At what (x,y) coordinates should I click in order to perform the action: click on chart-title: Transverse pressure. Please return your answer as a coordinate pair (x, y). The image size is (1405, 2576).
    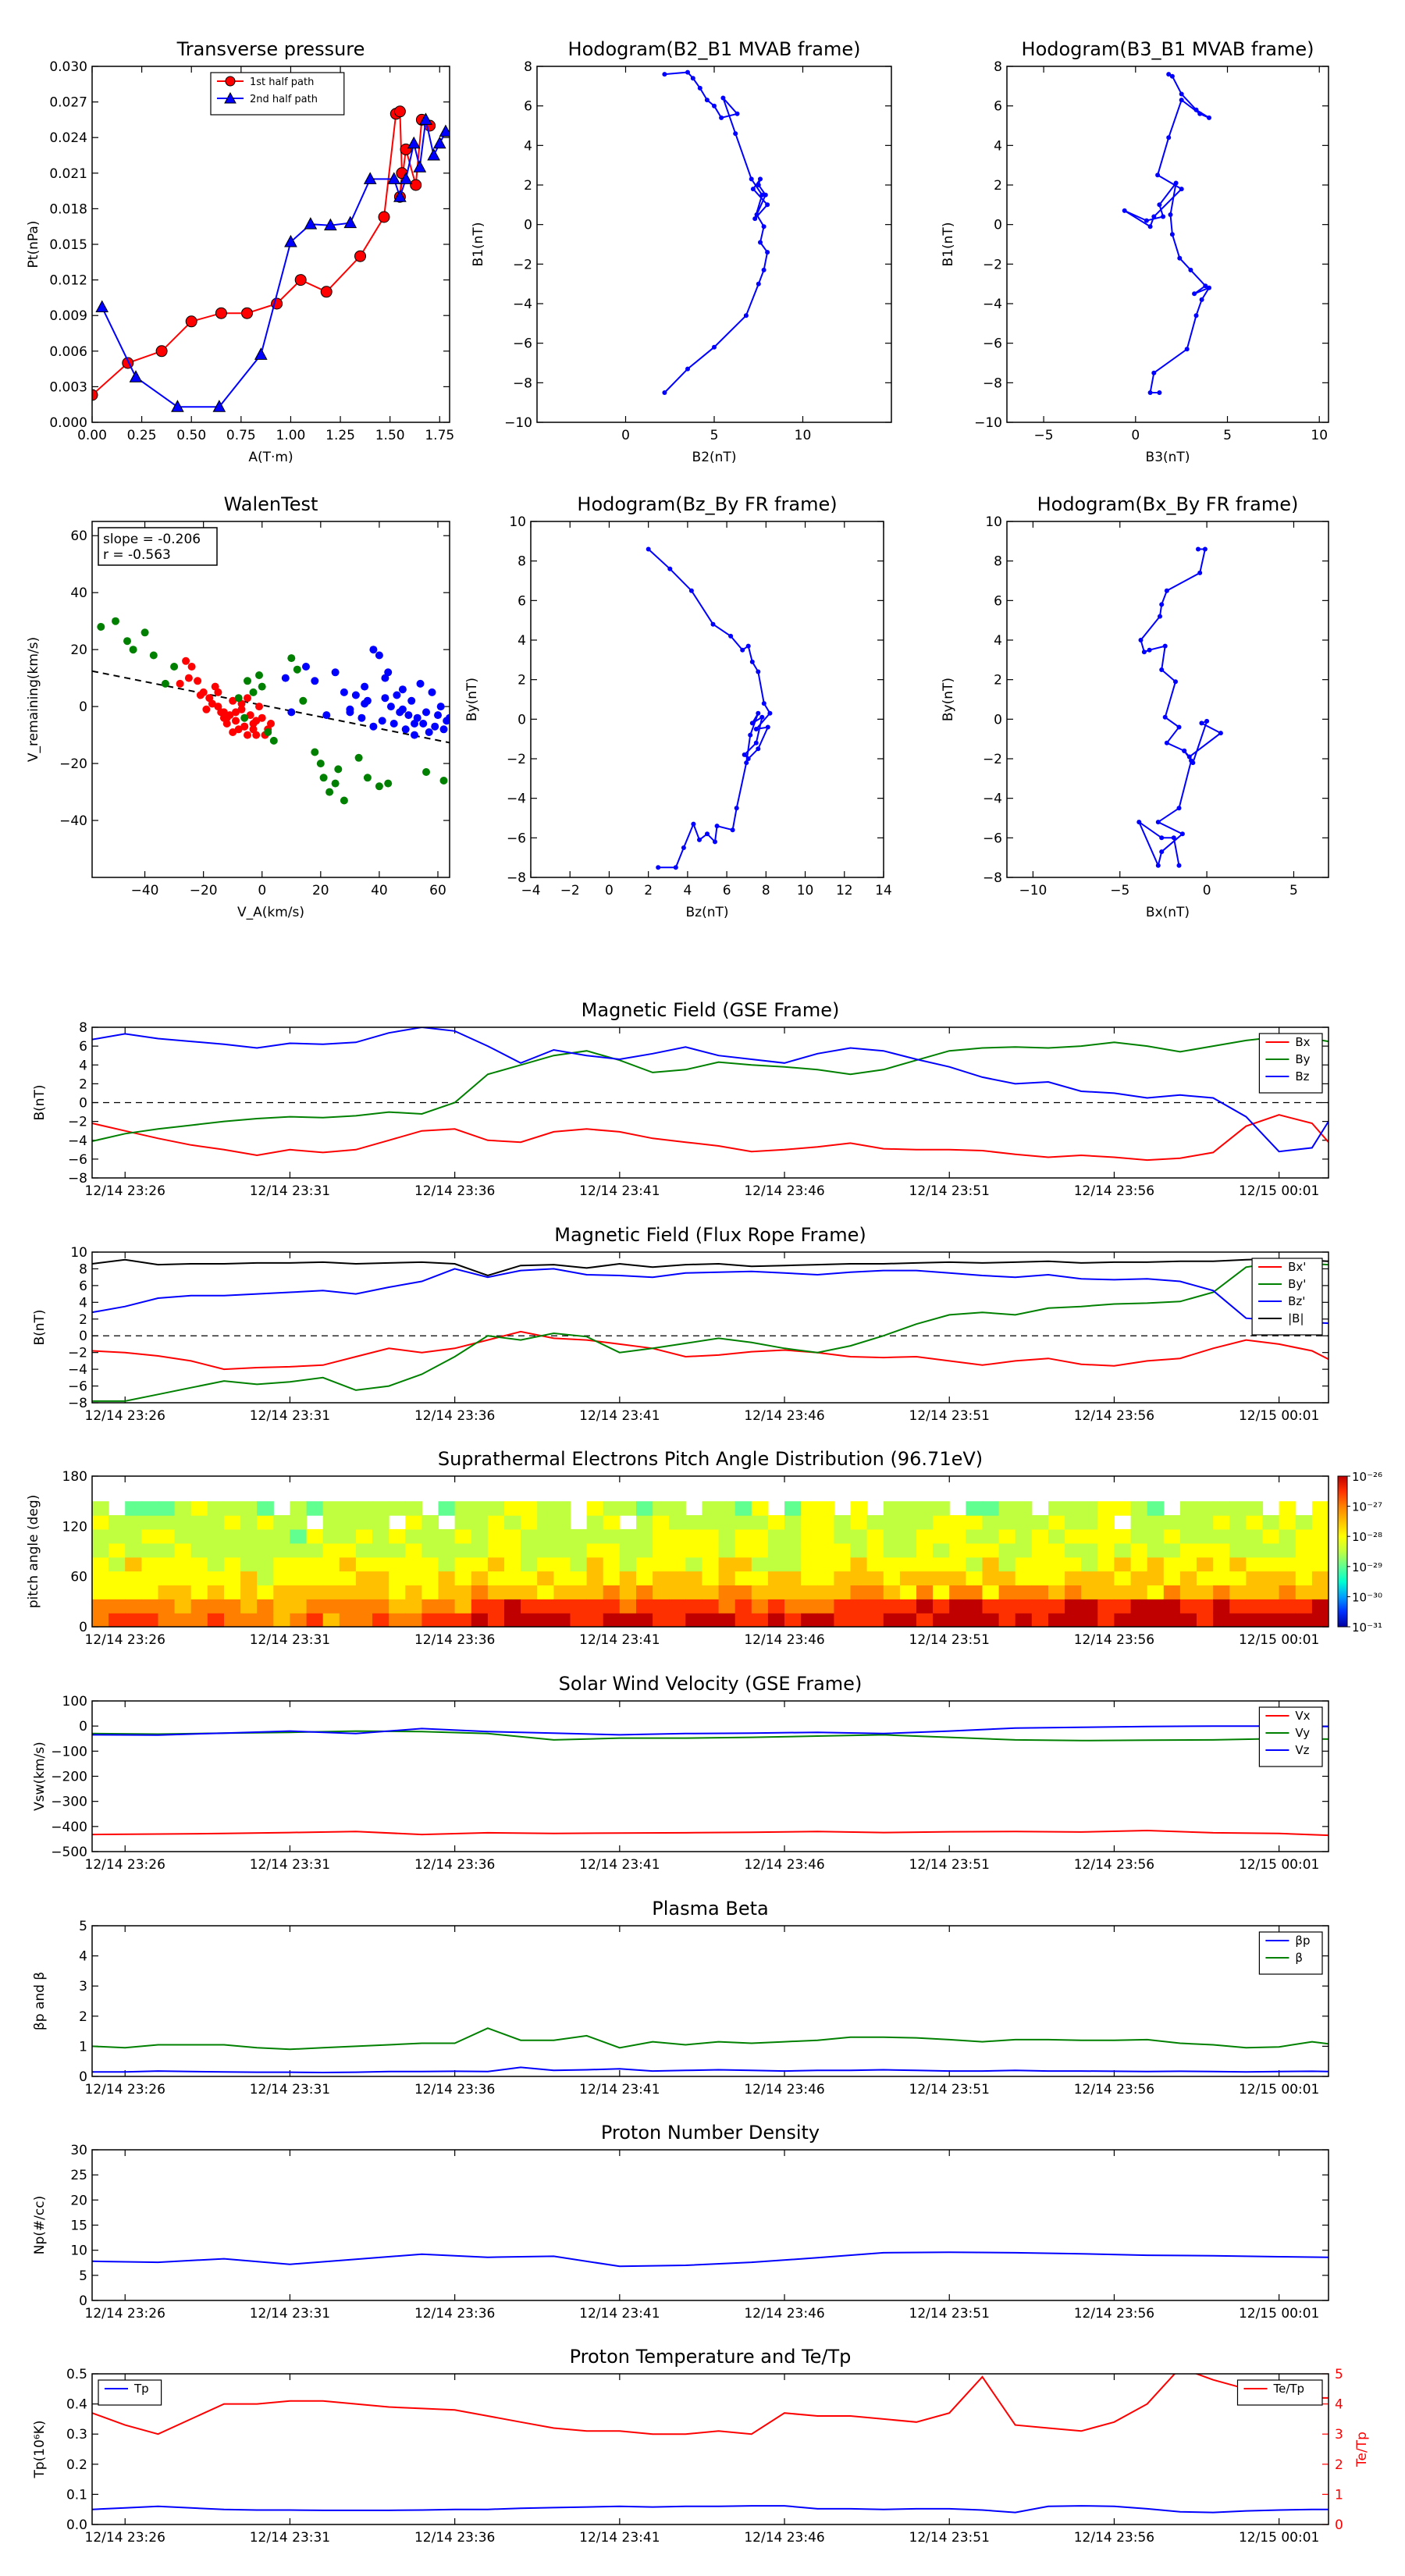
    Looking at the image, I should click on (270, 49).